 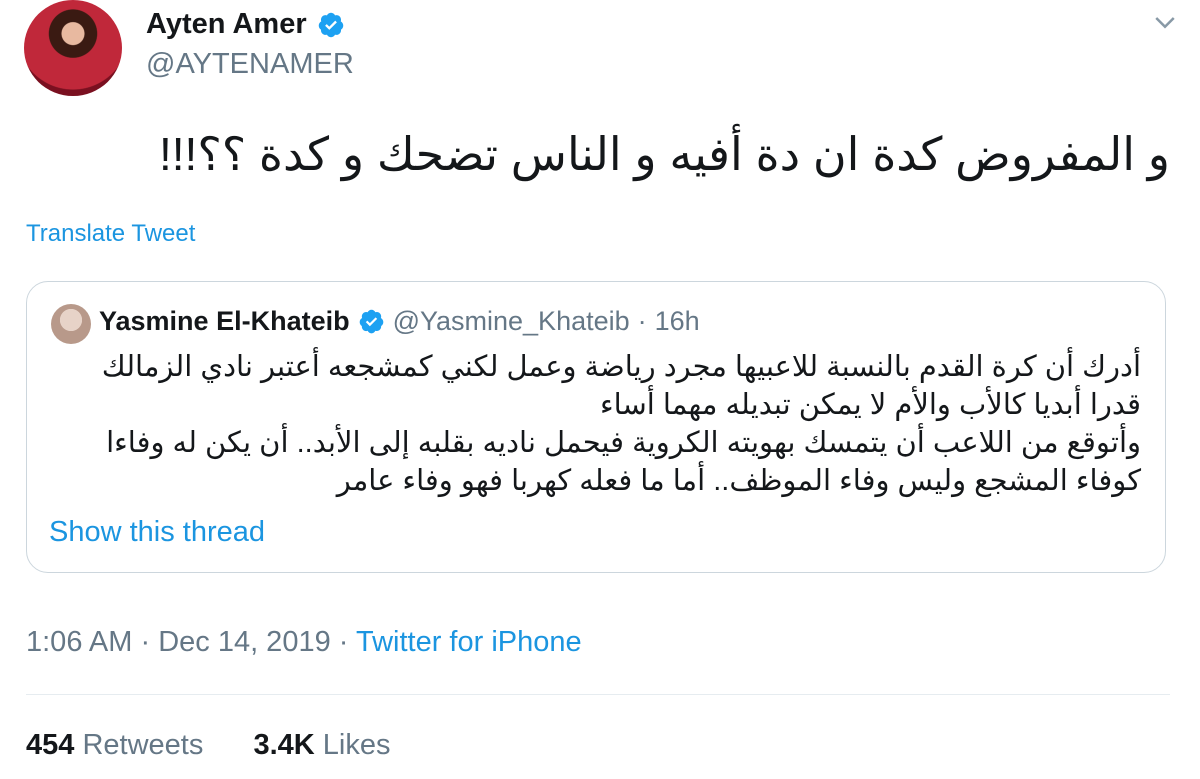 What do you see at coordinates (110, 234) in the screenshot?
I see `translate-tweet-link: Translate Tweet` at bounding box center [110, 234].